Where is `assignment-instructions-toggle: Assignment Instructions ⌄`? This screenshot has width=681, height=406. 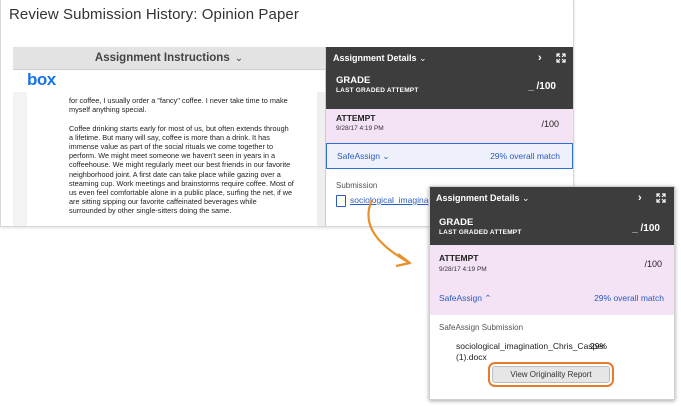 assignment-instructions-toggle: Assignment Instructions ⌄ is located at coordinates (169, 58).